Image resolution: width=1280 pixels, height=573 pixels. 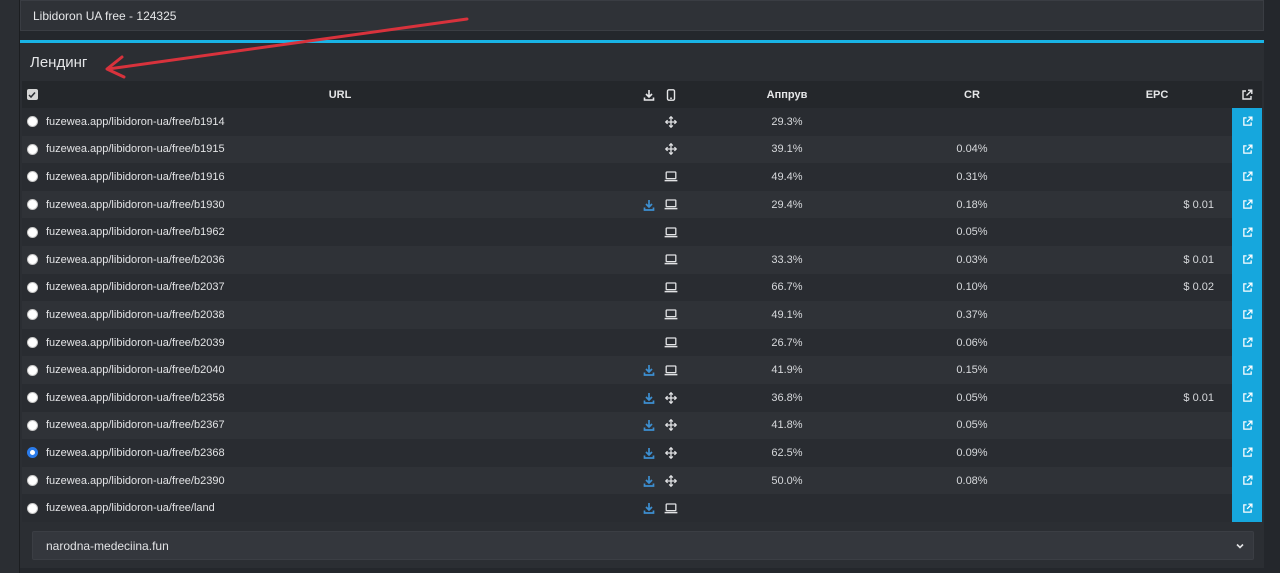 I want to click on column-header-epc: EPC, so click(x=1157, y=95).